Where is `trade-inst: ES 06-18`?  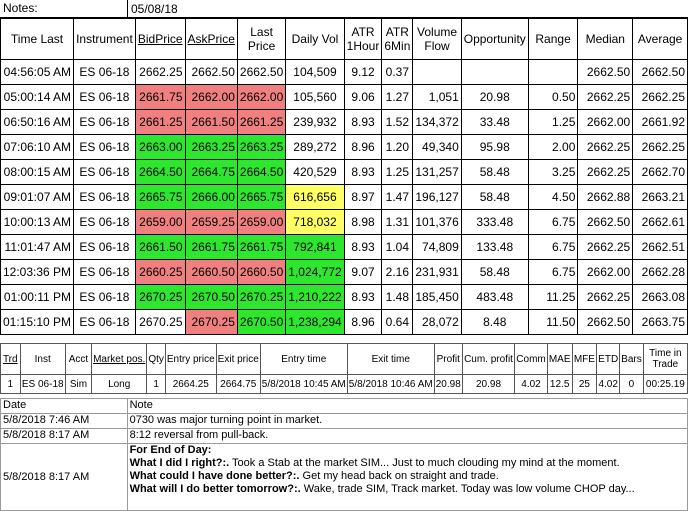 trade-inst: ES 06-18 is located at coordinates (42, 384).